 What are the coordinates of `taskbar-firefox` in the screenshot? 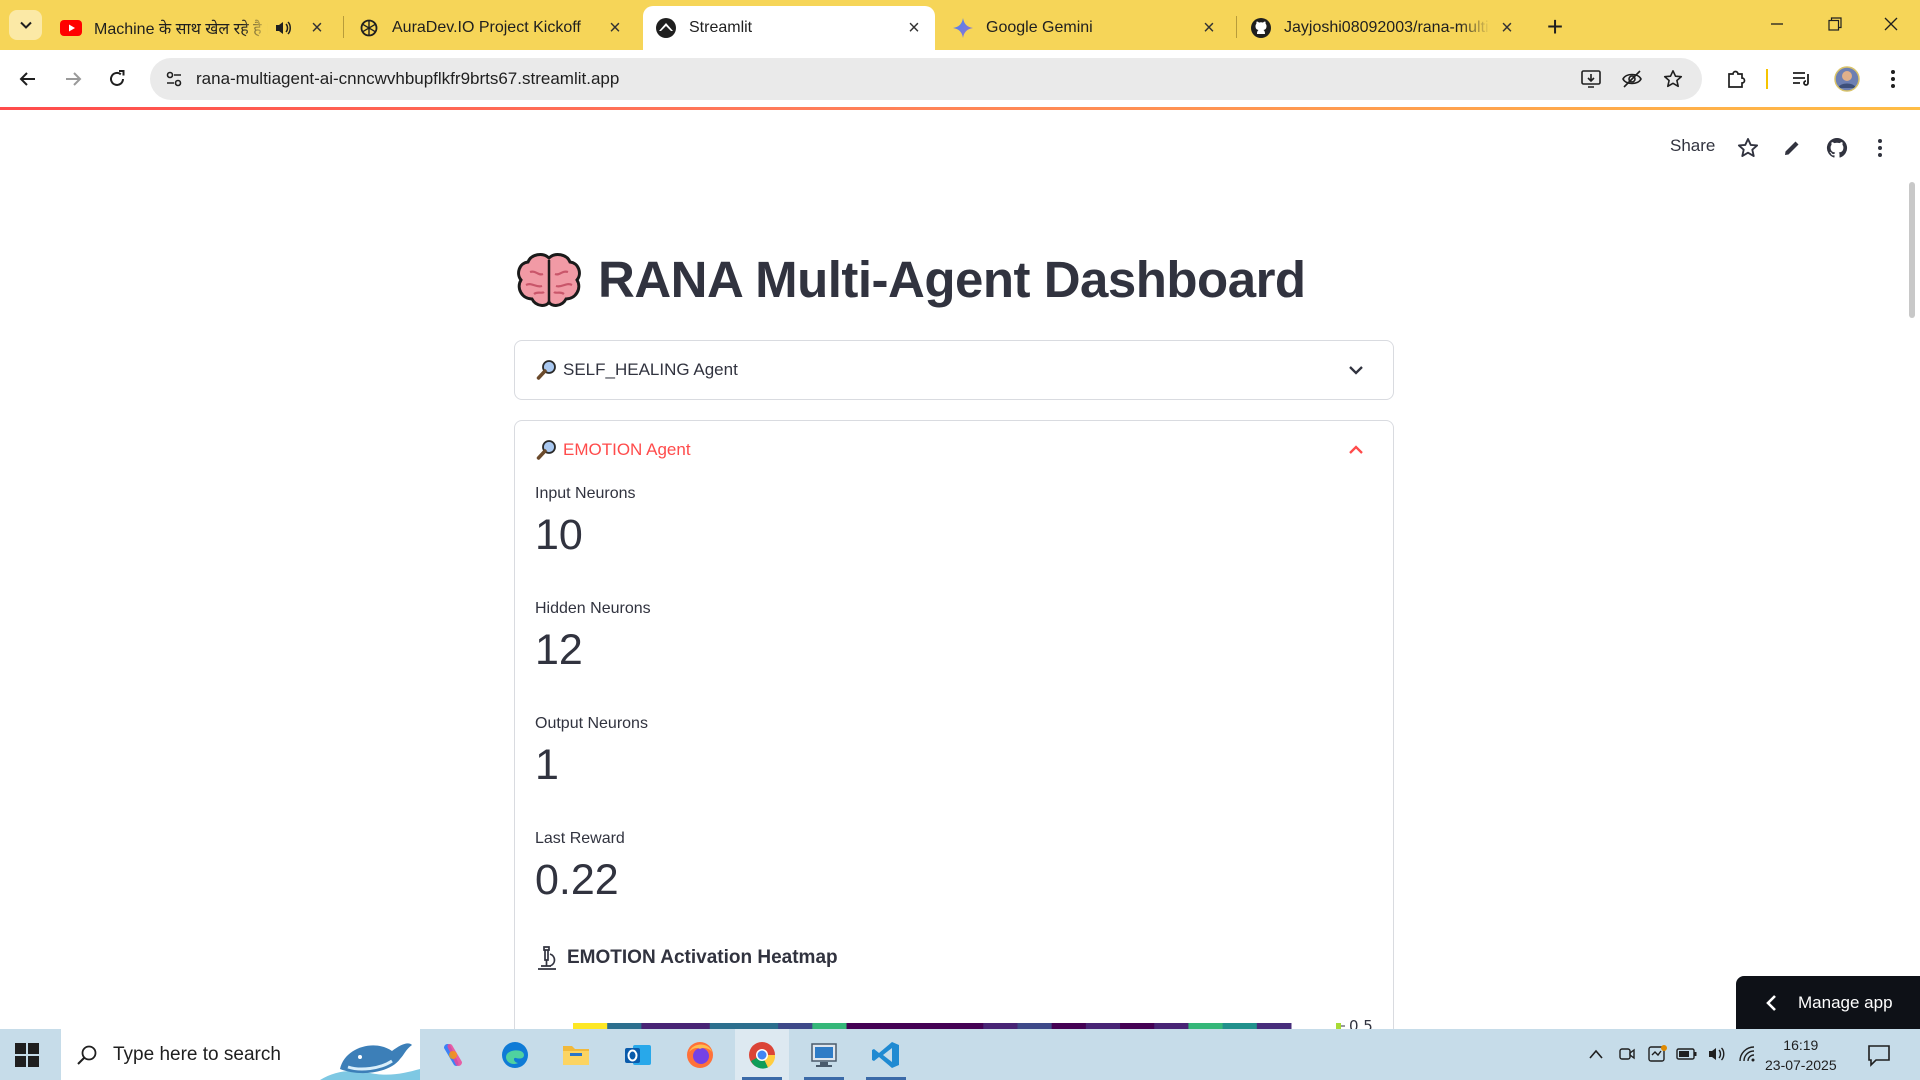 It's located at (700, 1054).